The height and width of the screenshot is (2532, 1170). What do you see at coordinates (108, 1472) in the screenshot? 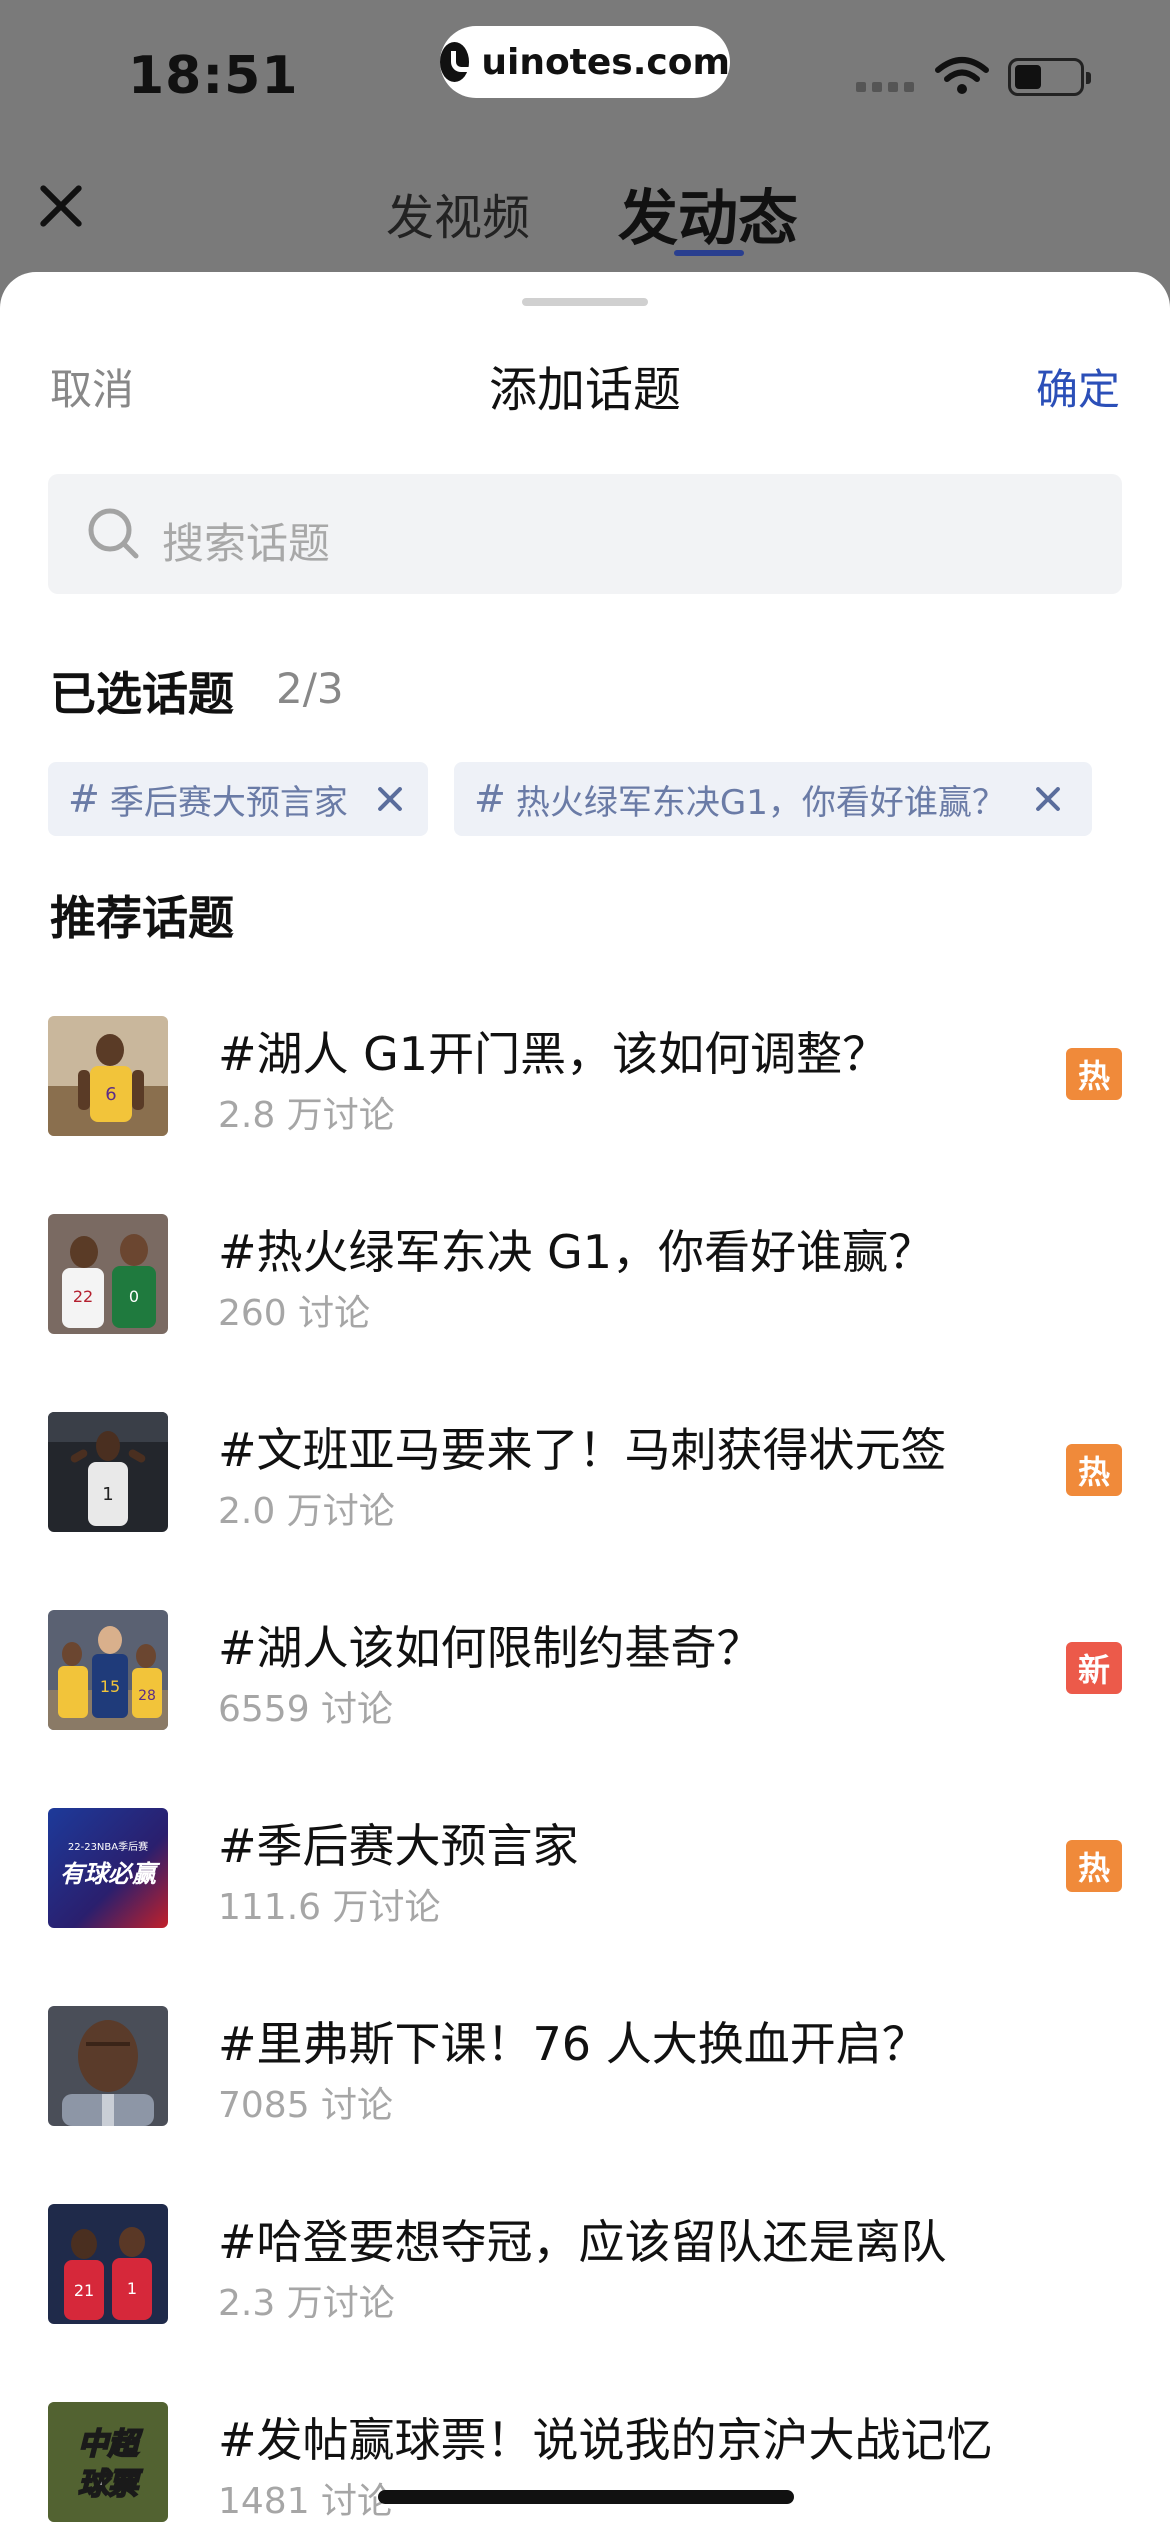
I see `topic-thumbnail: 1` at bounding box center [108, 1472].